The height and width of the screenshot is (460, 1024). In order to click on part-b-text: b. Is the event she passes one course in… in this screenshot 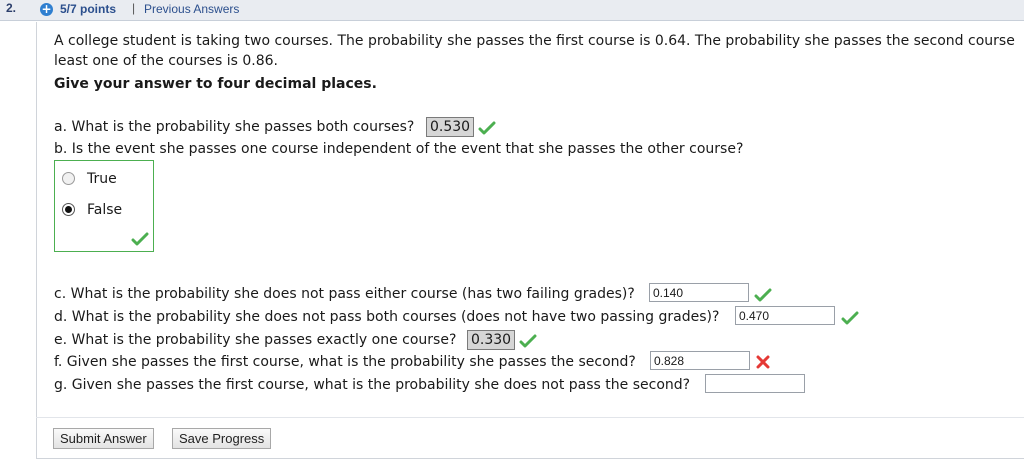, I will do `click(399, 149)`.